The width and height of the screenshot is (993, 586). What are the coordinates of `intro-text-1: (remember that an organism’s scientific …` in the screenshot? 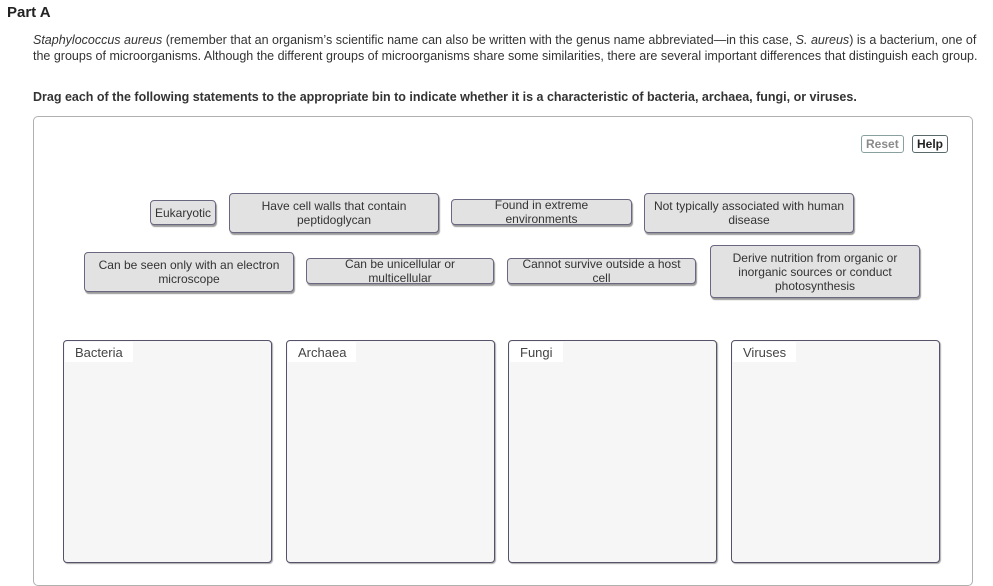 It's located at (479, 40).